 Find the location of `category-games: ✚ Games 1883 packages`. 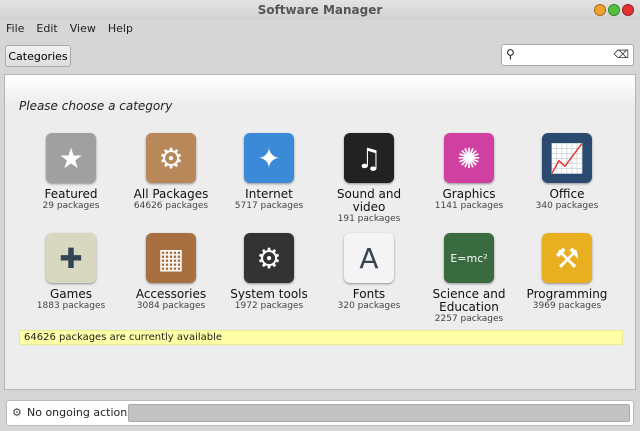

category-games: ✚ Games 1883 packages is located at coordinates (71, 272).